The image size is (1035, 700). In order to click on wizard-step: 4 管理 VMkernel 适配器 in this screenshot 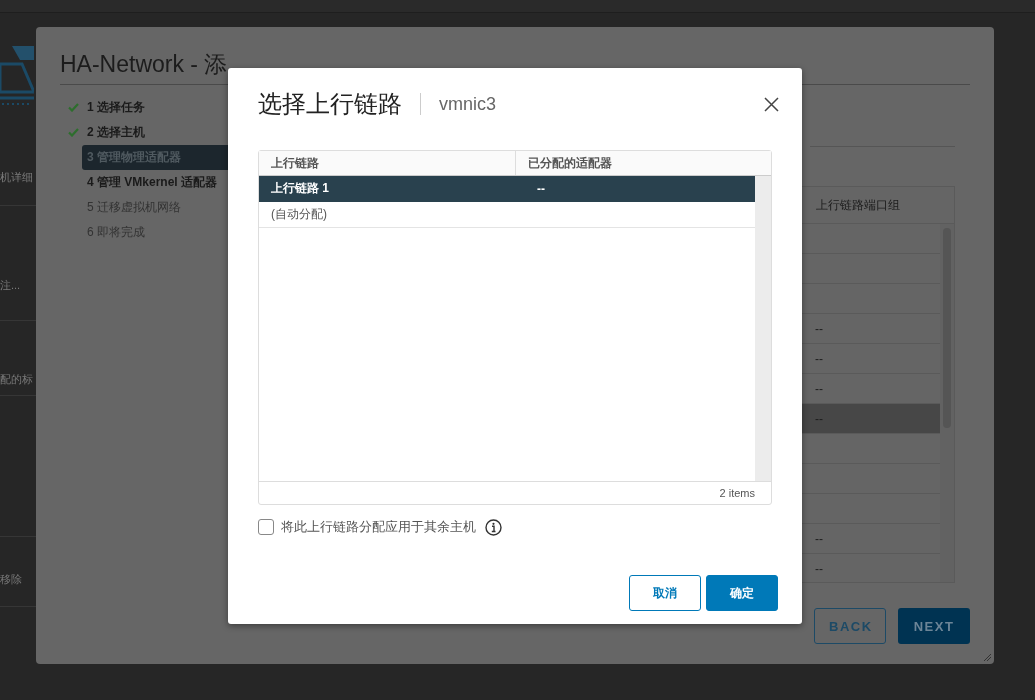, I will do `click(149, 182)`.